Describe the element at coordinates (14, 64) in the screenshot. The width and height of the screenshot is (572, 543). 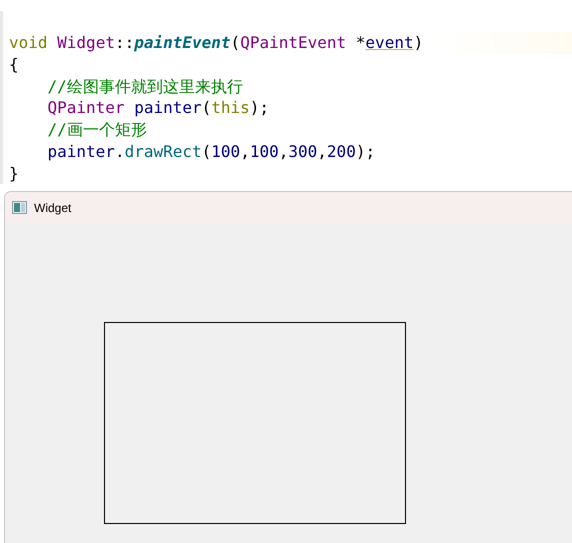
I see `code-line: {` at that location.